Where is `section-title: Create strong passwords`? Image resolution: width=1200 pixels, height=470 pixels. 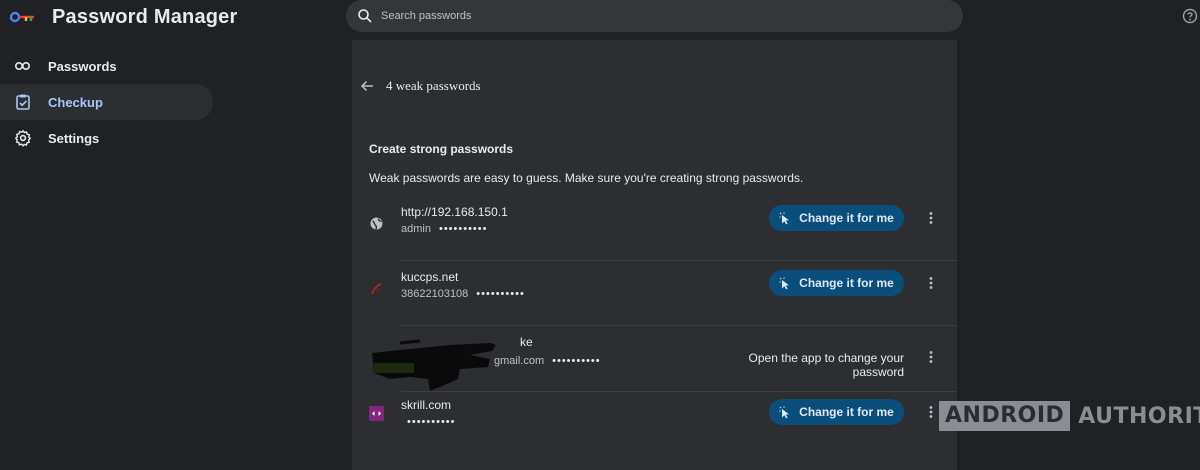
section-title: Create strong passwords is located at coordinates (441, 149).